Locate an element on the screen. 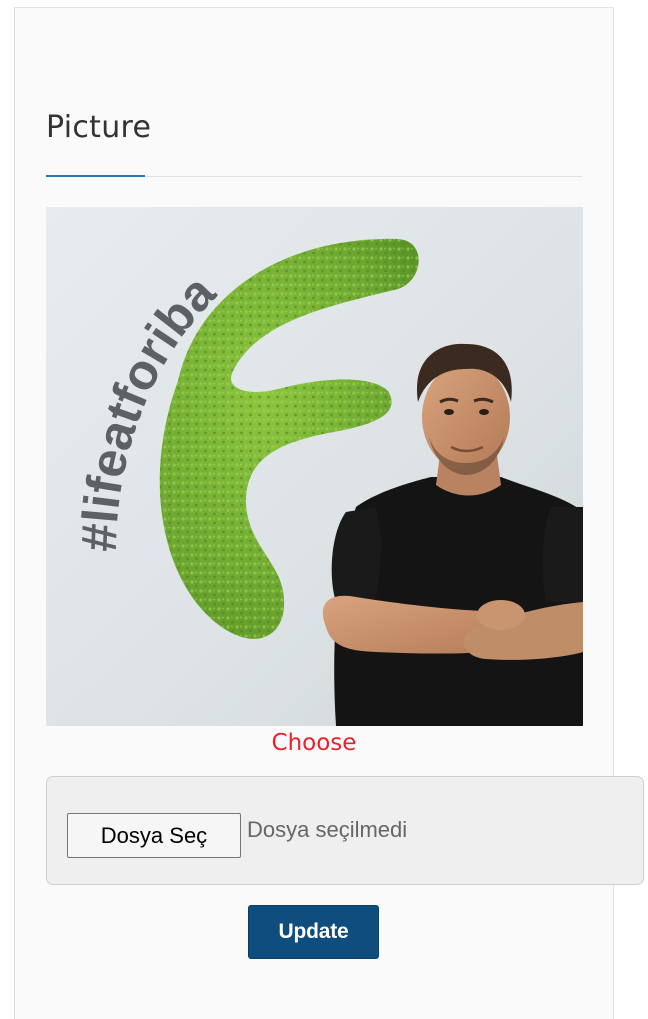 The height and width of the screenshot is (1019, 648). section-title: Picture is located at coordinates (99, 127).